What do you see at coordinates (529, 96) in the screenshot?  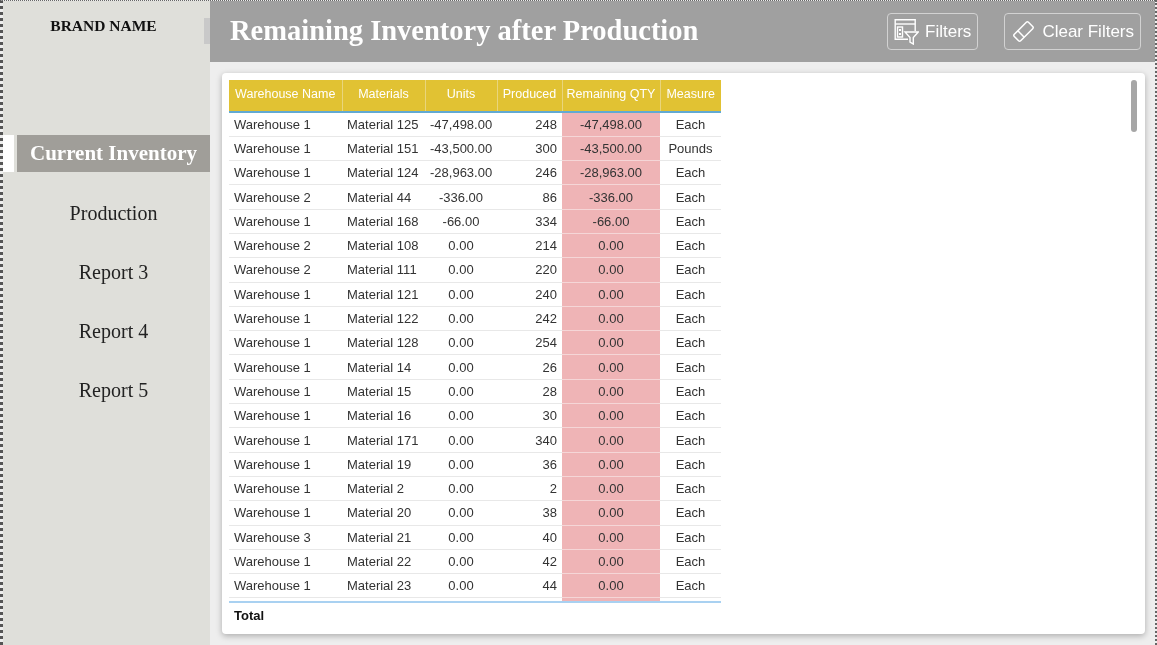 I see `column-header: Produced` at bounding box center [529, 96].